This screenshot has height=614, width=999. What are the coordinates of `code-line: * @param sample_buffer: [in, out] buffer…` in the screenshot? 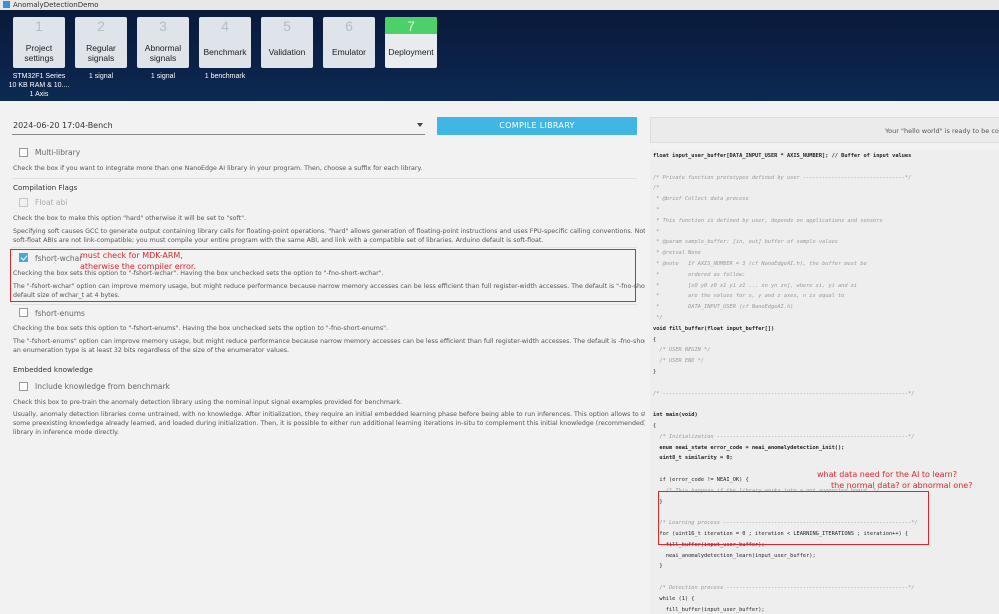 It's located at (745, 242).